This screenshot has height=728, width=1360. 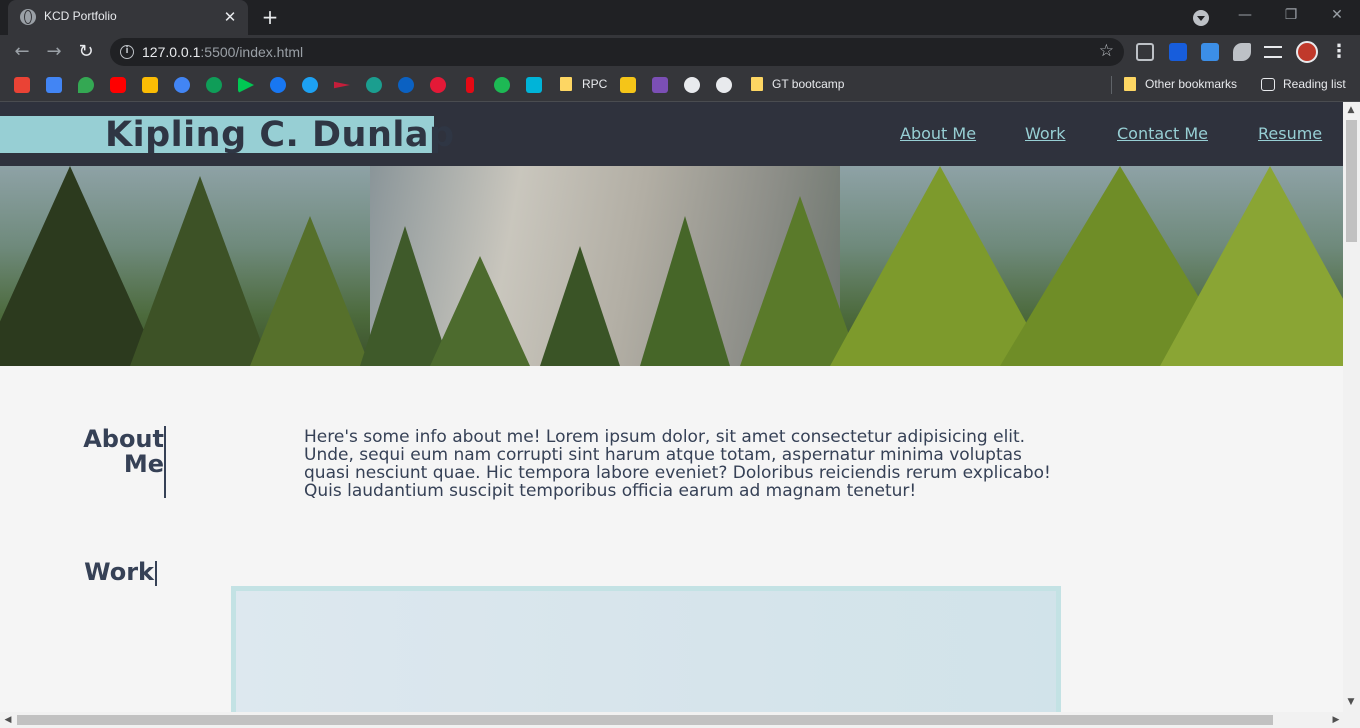 What do you see at coordinates (86, 85) in the screenshot?
I see `maps-icon` at bounding box center [86, 85].